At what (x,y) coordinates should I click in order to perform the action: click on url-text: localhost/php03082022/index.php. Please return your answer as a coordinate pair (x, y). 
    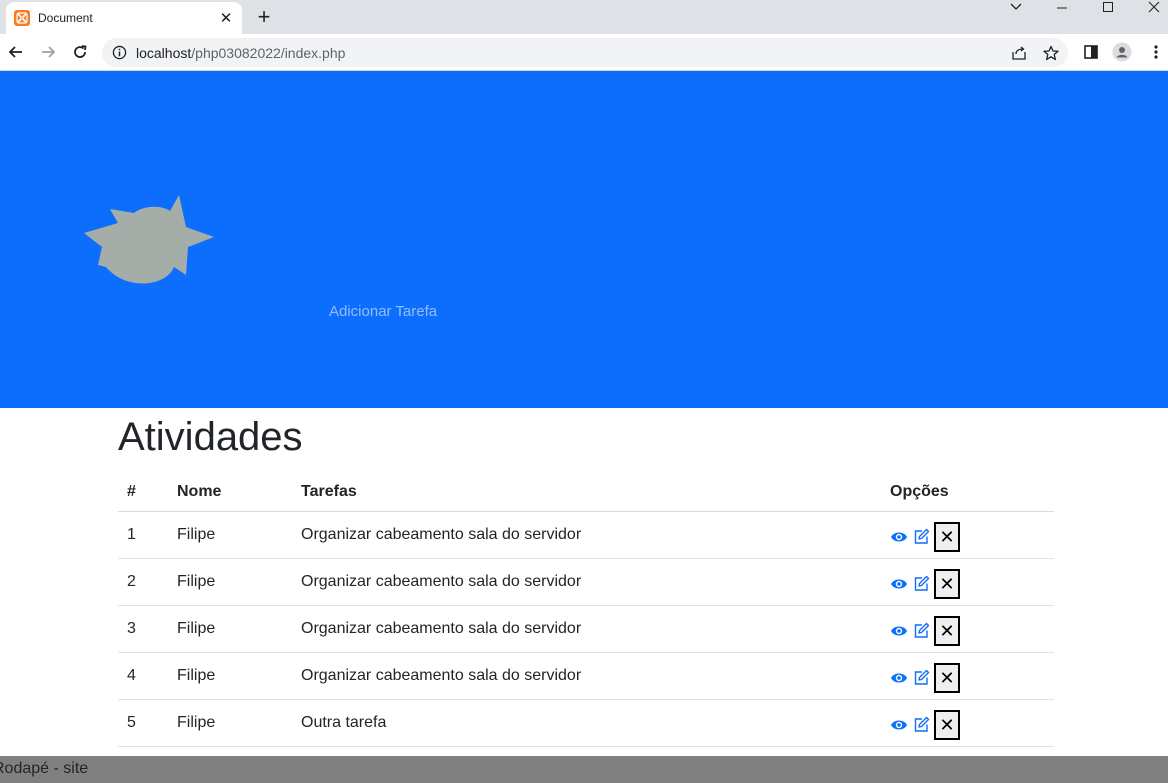
    Looking at the image, I should click on (241, 53).